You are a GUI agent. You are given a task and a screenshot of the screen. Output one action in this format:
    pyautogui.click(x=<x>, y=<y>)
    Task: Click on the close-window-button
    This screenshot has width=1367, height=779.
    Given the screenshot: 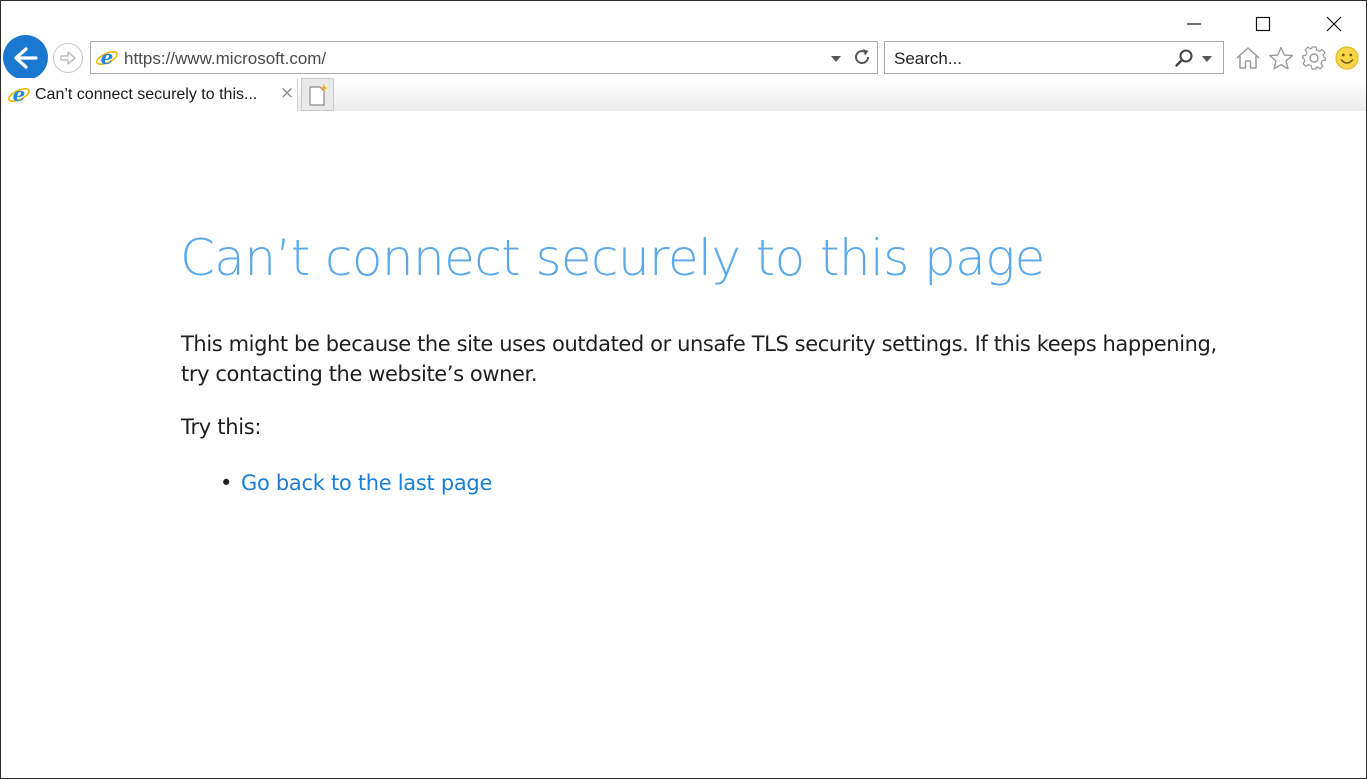 What is the action you would take?
    pyautogui.click(x=1334, y=24)
    